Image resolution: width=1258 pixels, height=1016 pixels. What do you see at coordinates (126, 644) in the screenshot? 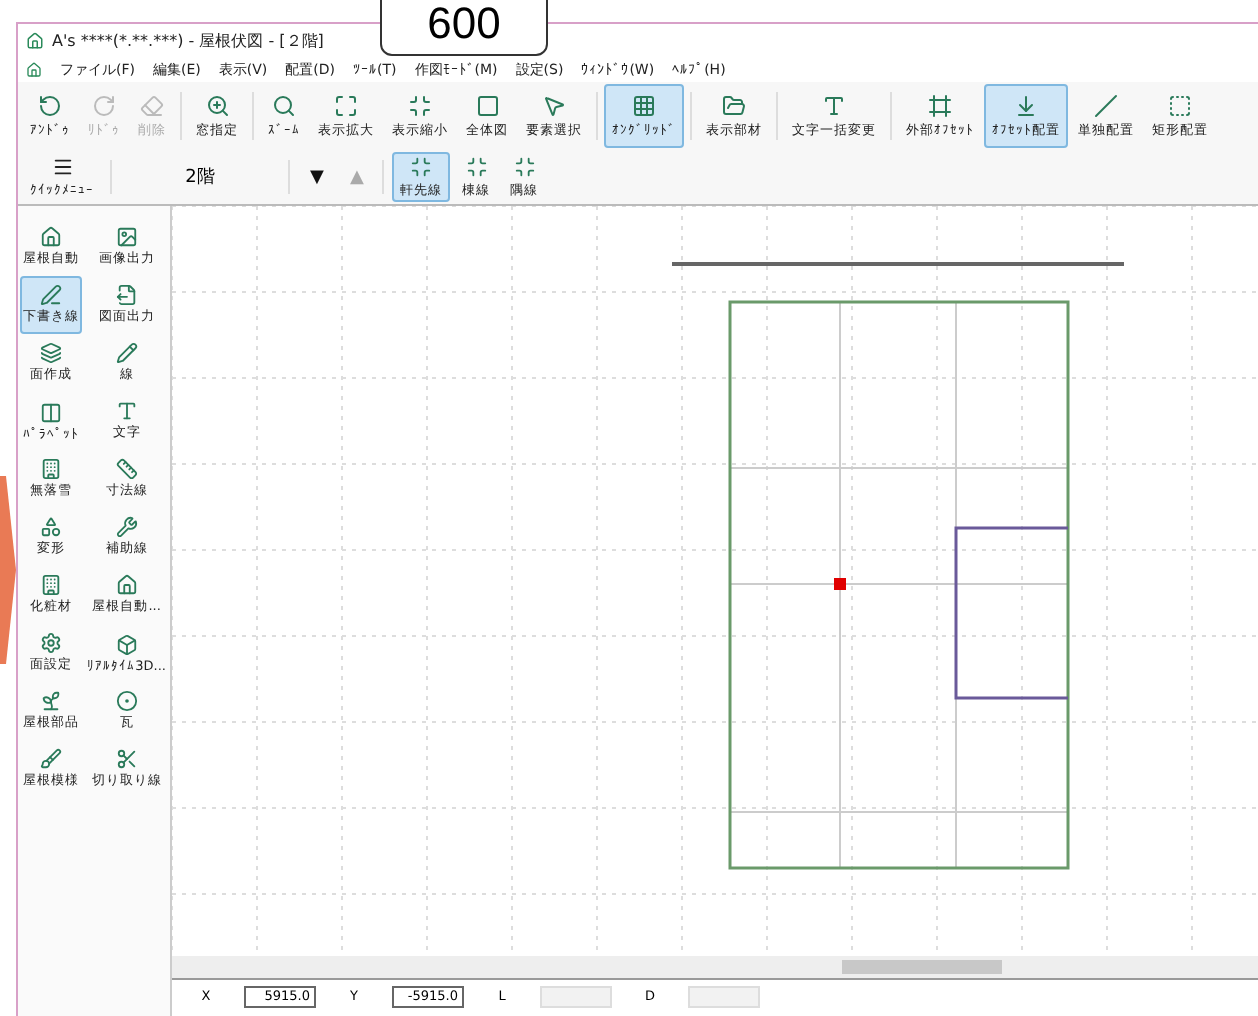
I see `box-icon` at bounding box center [126, 644].